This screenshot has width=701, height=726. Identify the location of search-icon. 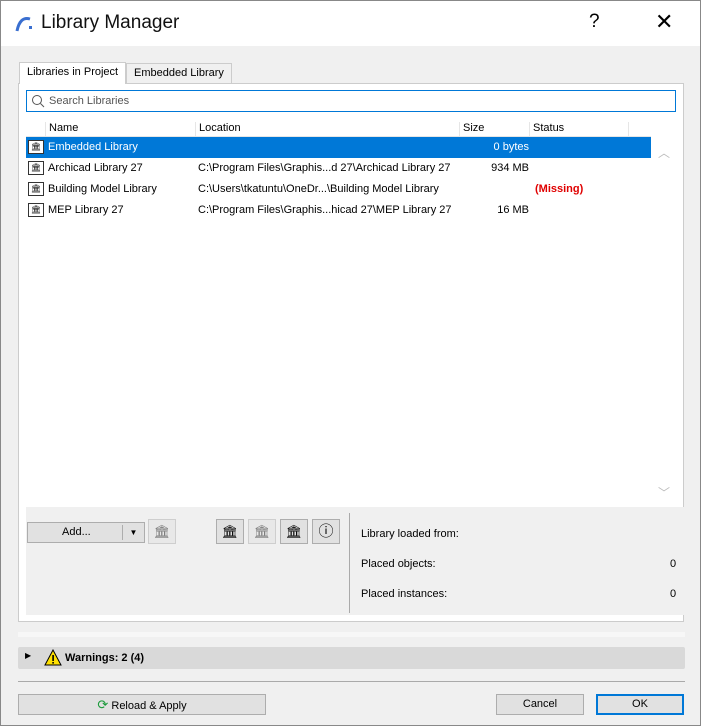
(38, 101).